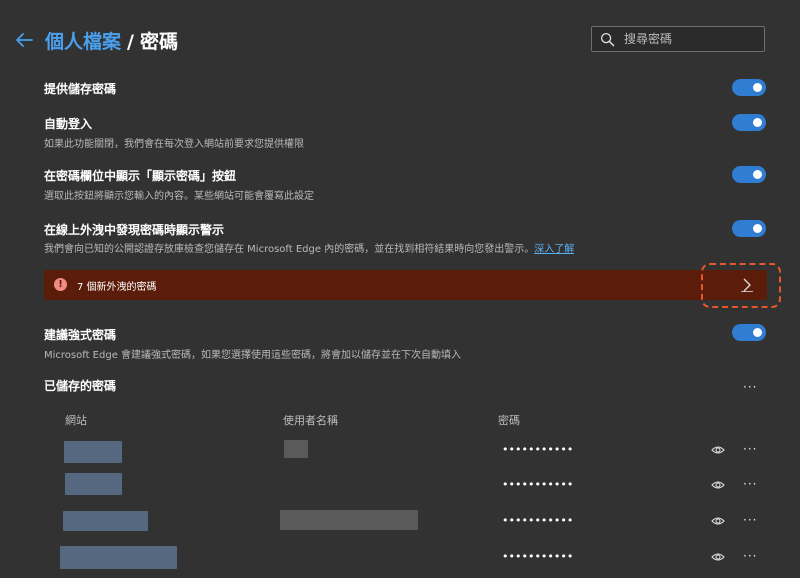 The height and width of the screenshot is (578, 800). I want to click on auto-signin-toggle, so click(749, 122).